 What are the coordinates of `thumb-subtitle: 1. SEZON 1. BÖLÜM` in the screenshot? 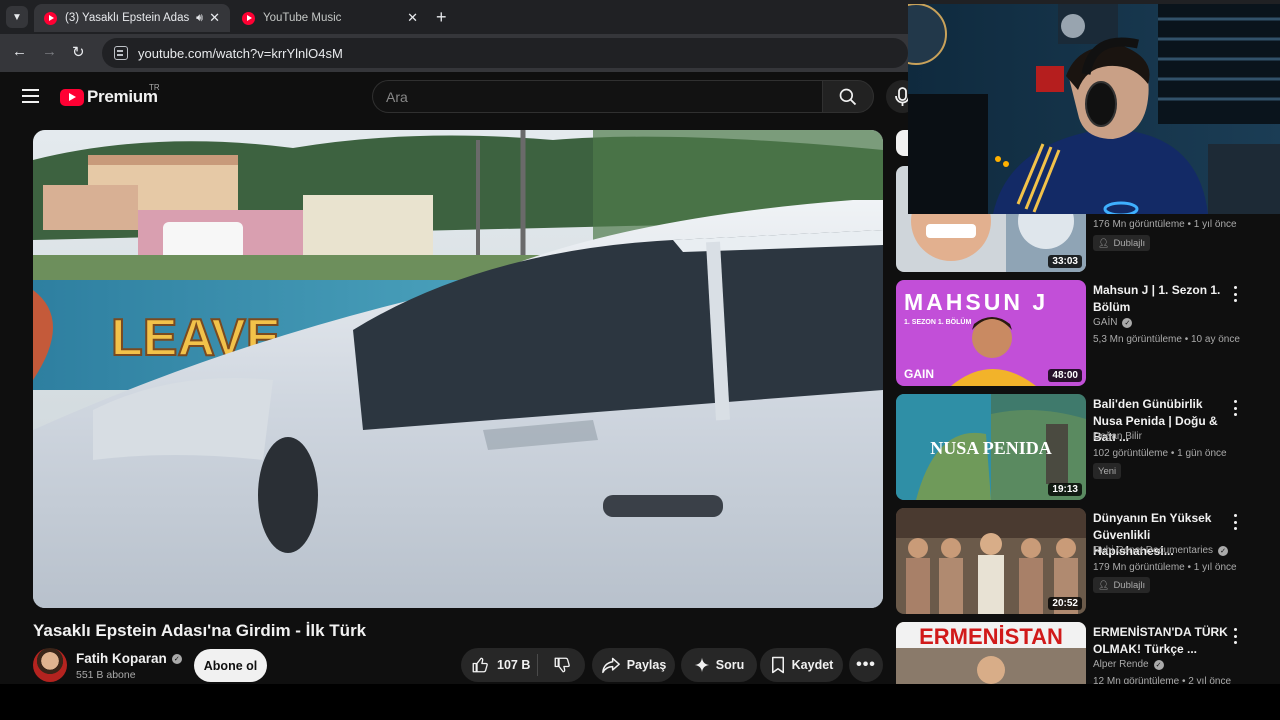 It's located at (937, 321).